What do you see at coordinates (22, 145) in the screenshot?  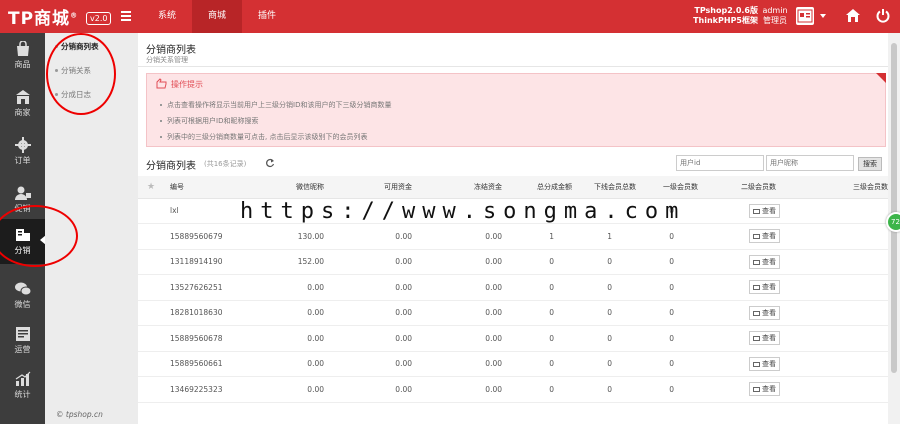 I see `gear-icon` at bounding box center [22, 145].